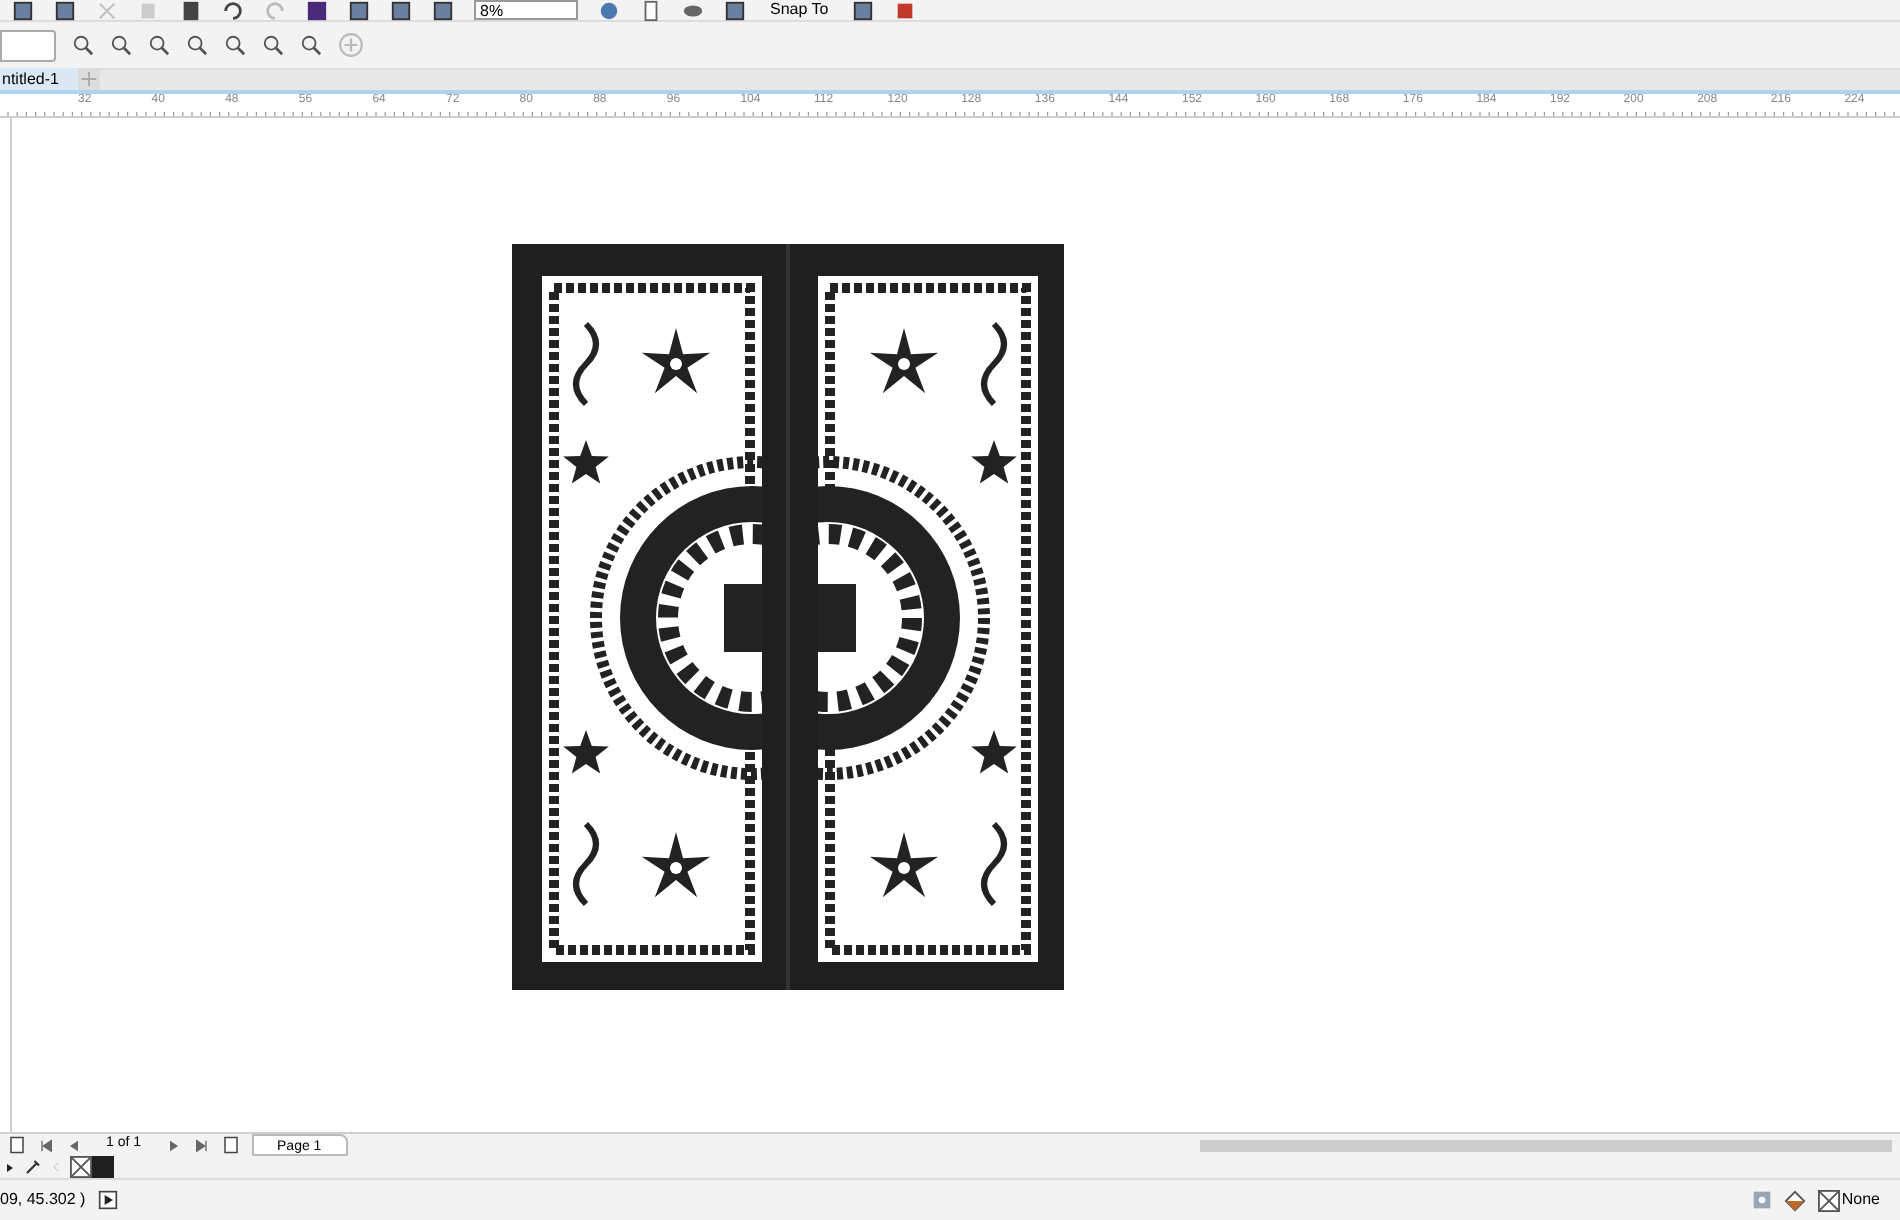 The image size is (1900, 1220). I want to click on document-tab: ntitled-1, so click(39, 79).